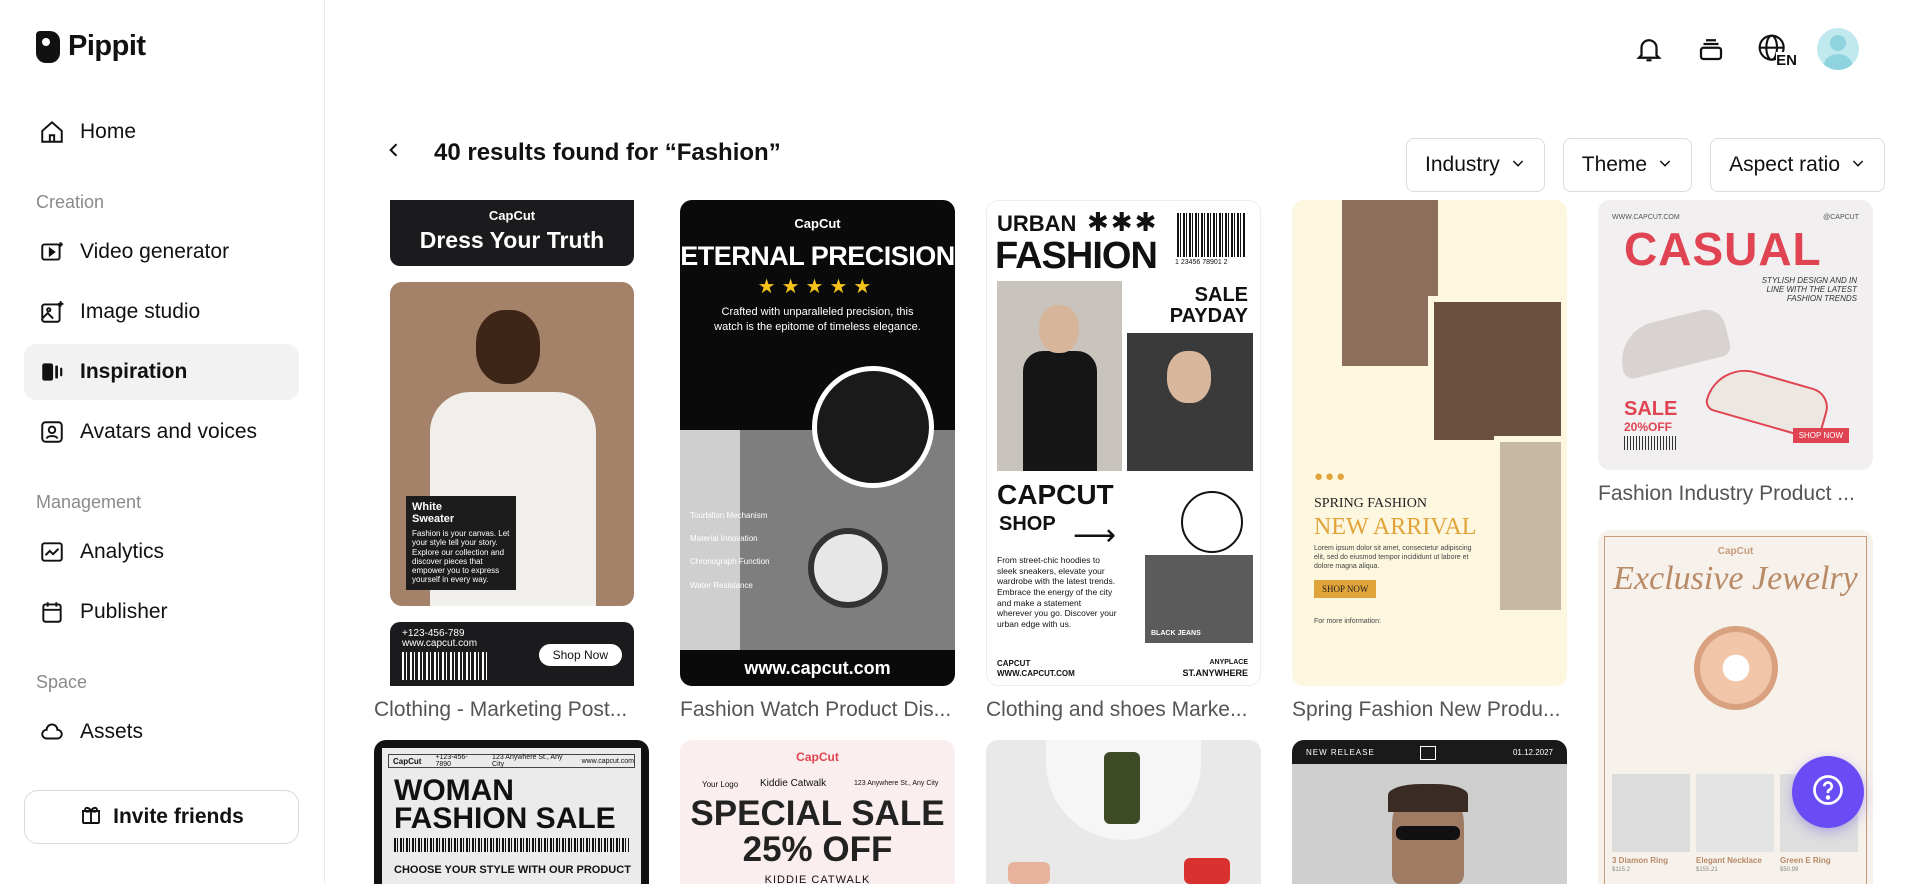  Describe the element at coordinates (1745, 49) in the screenshot. I see `header-actions: EN` at that location.